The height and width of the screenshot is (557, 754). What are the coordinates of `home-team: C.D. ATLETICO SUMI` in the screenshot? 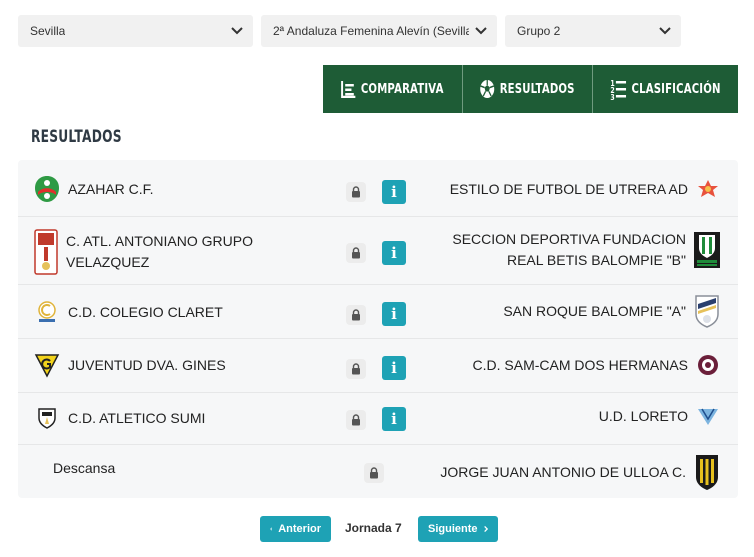 It's located at (119, 418).